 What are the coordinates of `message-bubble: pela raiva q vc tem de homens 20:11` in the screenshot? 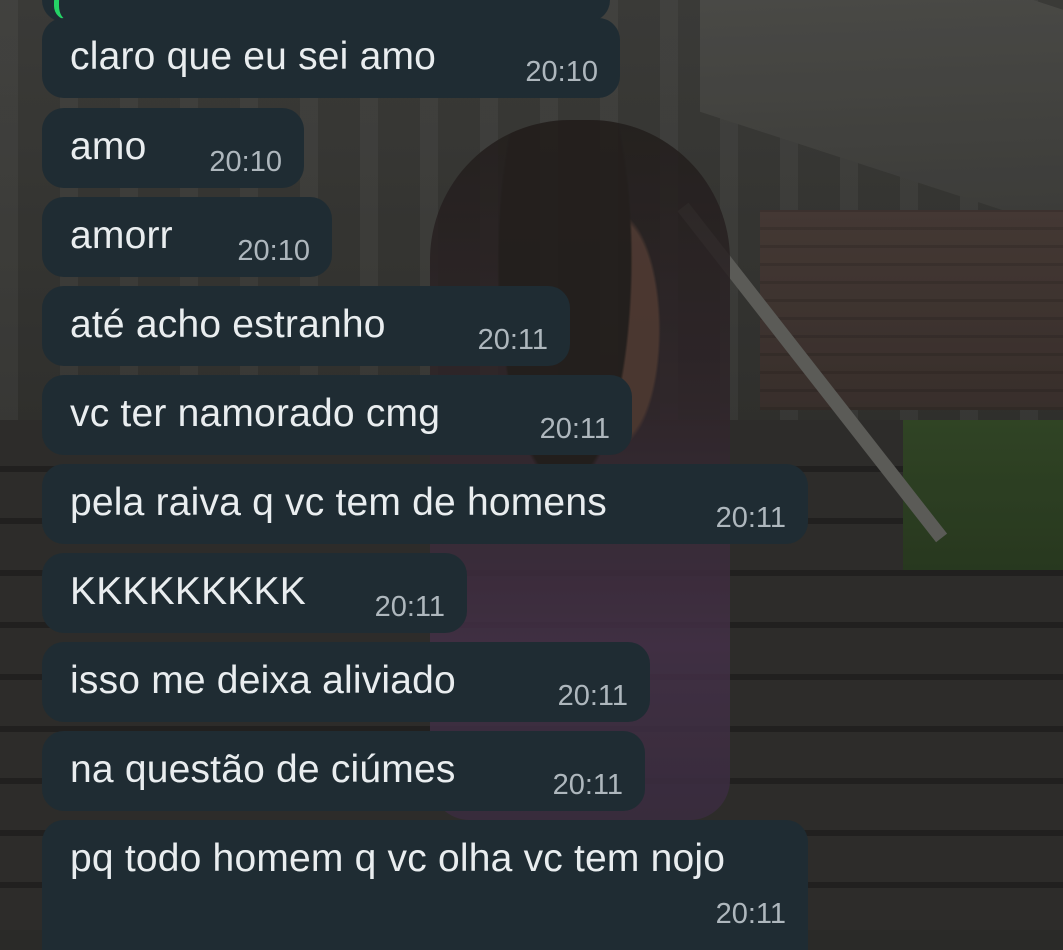 It's located at (425, 504).